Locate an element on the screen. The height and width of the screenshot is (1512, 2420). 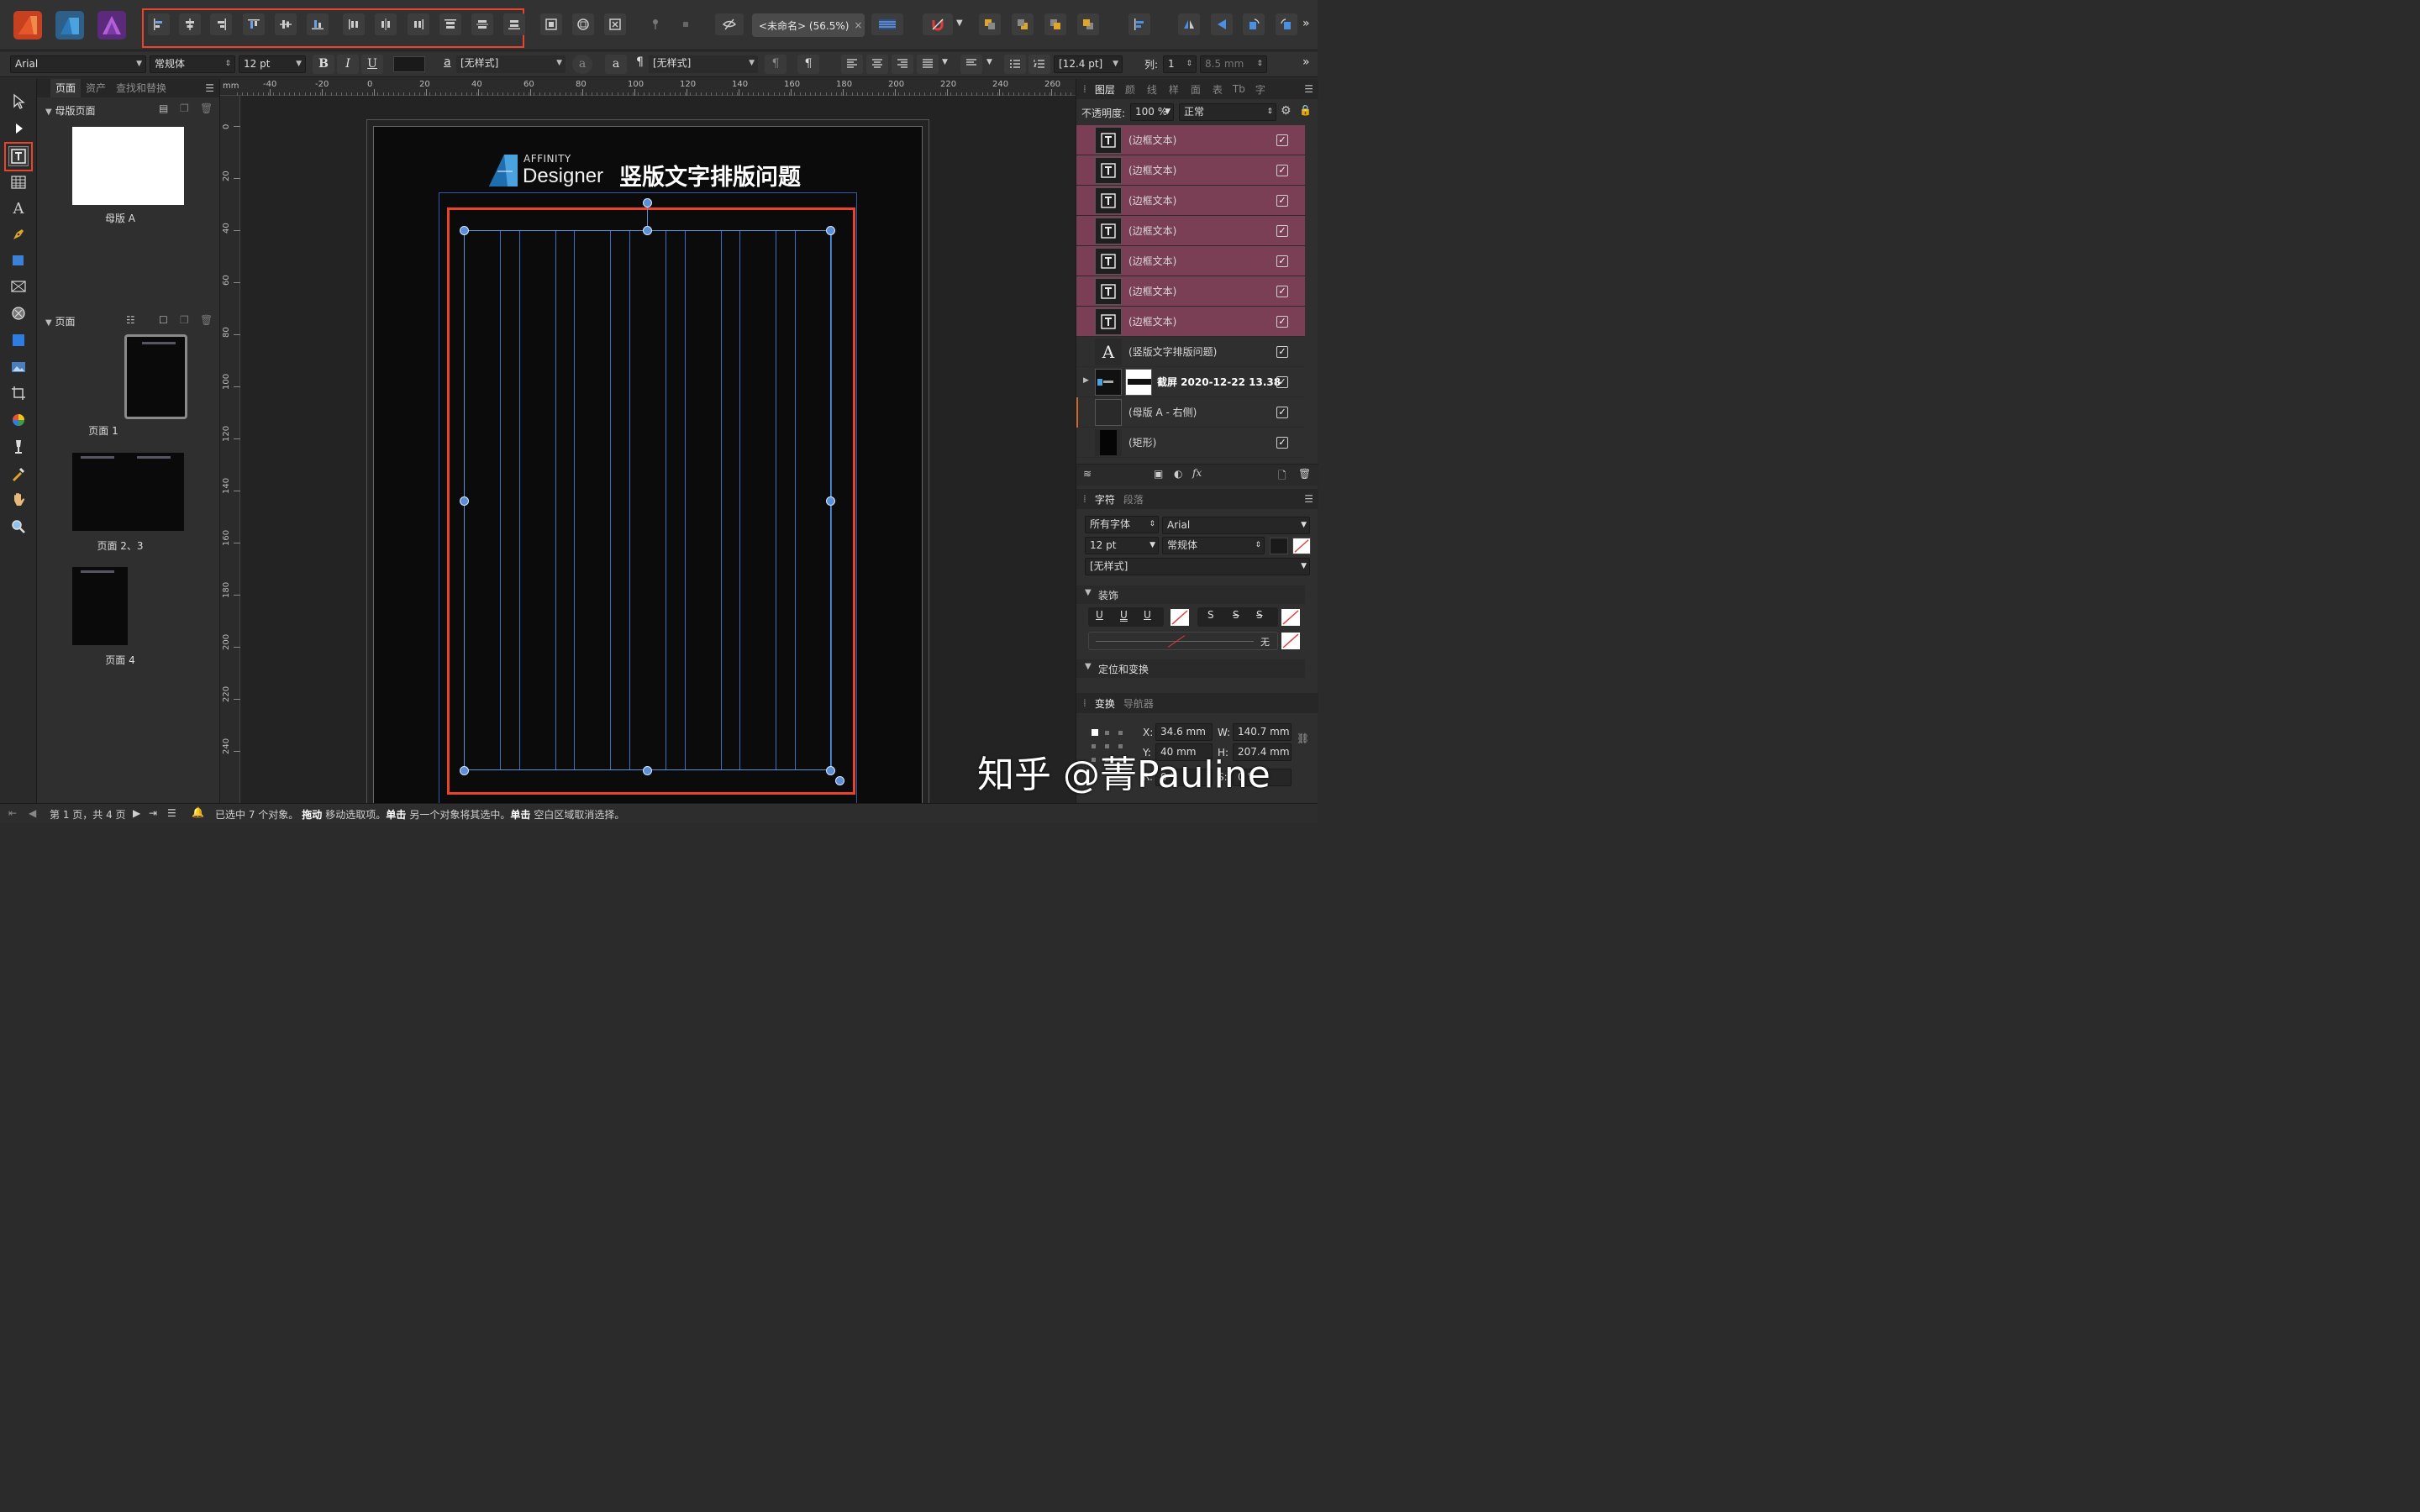
flip-horizontal-button is located at coordinates (1189, 24).